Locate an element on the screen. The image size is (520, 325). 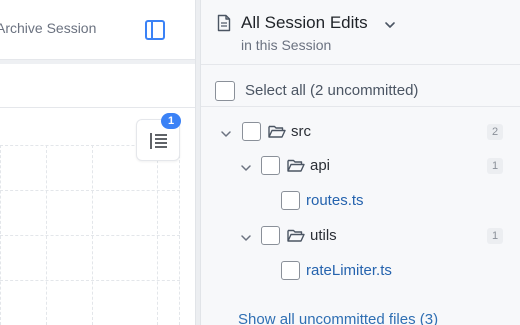
panel-header: All Session Edits in this Session is located at coordinates (360, 32).